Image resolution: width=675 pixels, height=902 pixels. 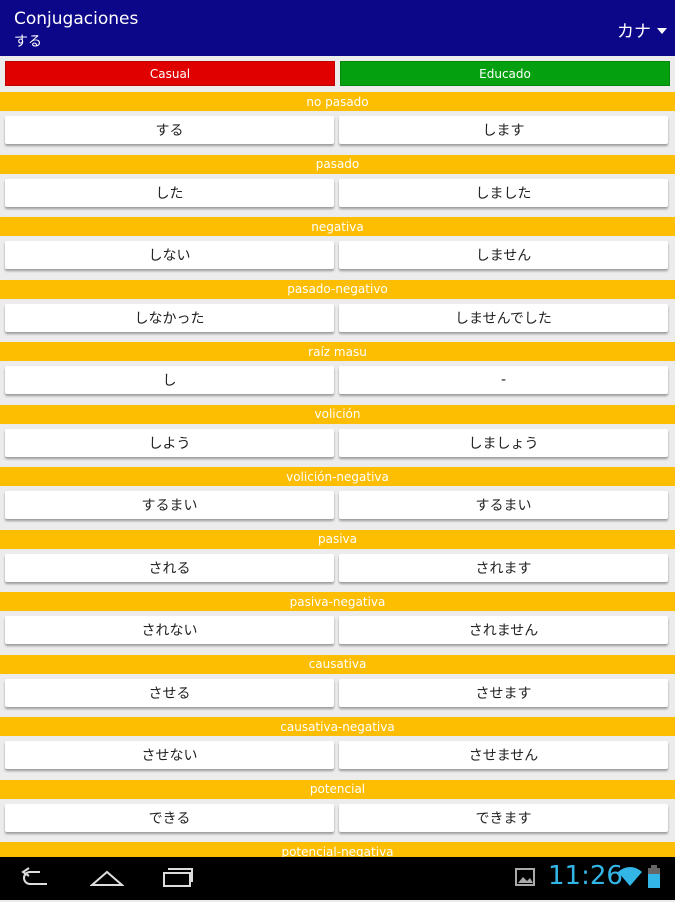 I want to click on casual-form-cell: し, so click(x=169, y=380).